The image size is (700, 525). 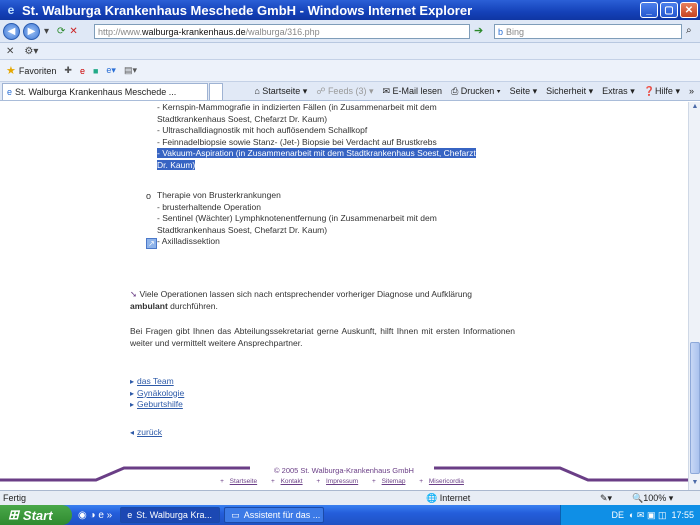 I want to click on forward-icon: ▶, so click(x=31, y=31).